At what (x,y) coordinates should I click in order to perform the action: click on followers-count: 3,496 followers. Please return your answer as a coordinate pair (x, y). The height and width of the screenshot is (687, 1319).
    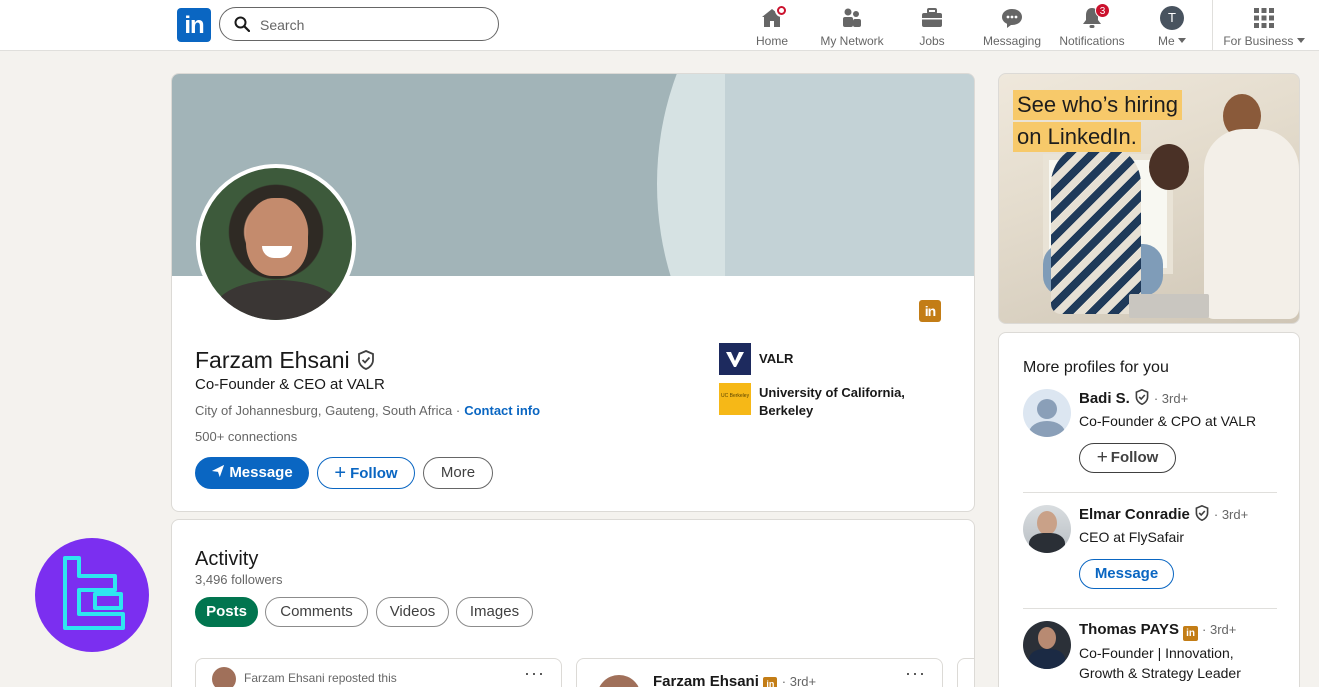
    Looking at the image, I should click on (239, 579).